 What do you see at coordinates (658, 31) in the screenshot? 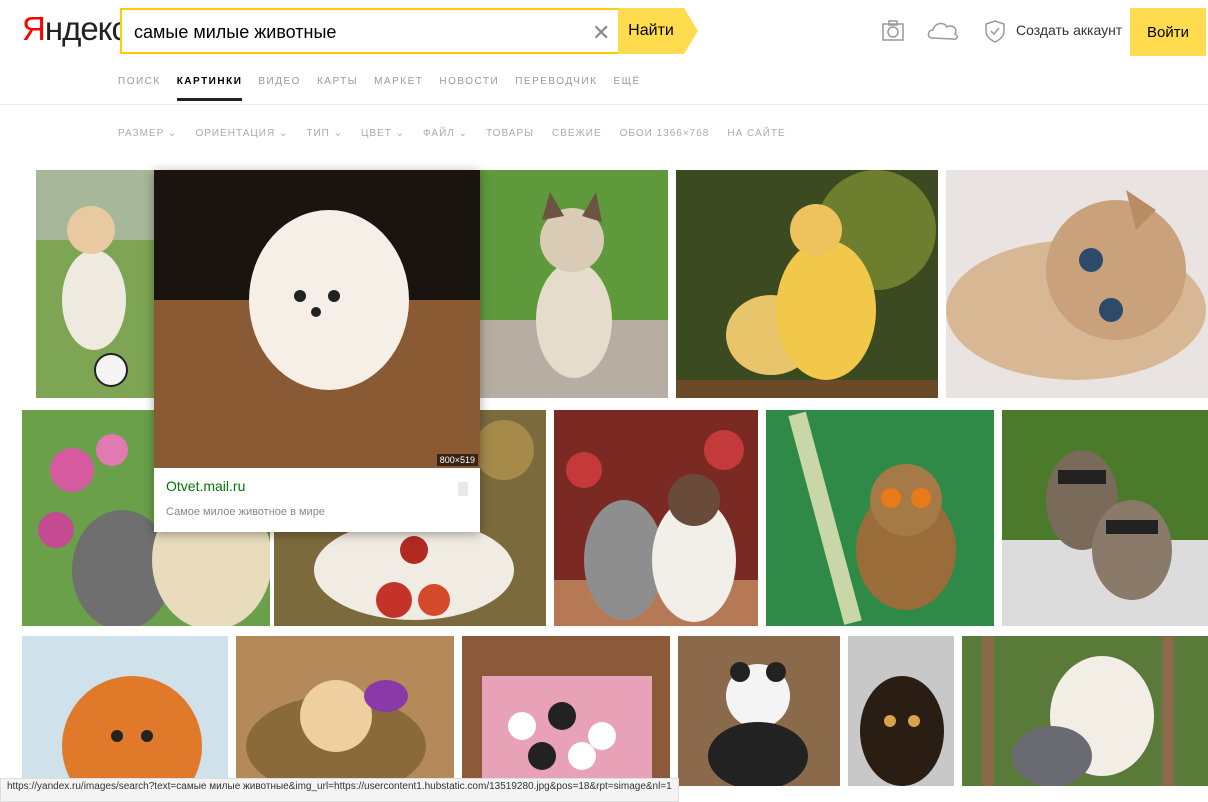
I see `search-button: Найти` at bounding box center [658, 31].